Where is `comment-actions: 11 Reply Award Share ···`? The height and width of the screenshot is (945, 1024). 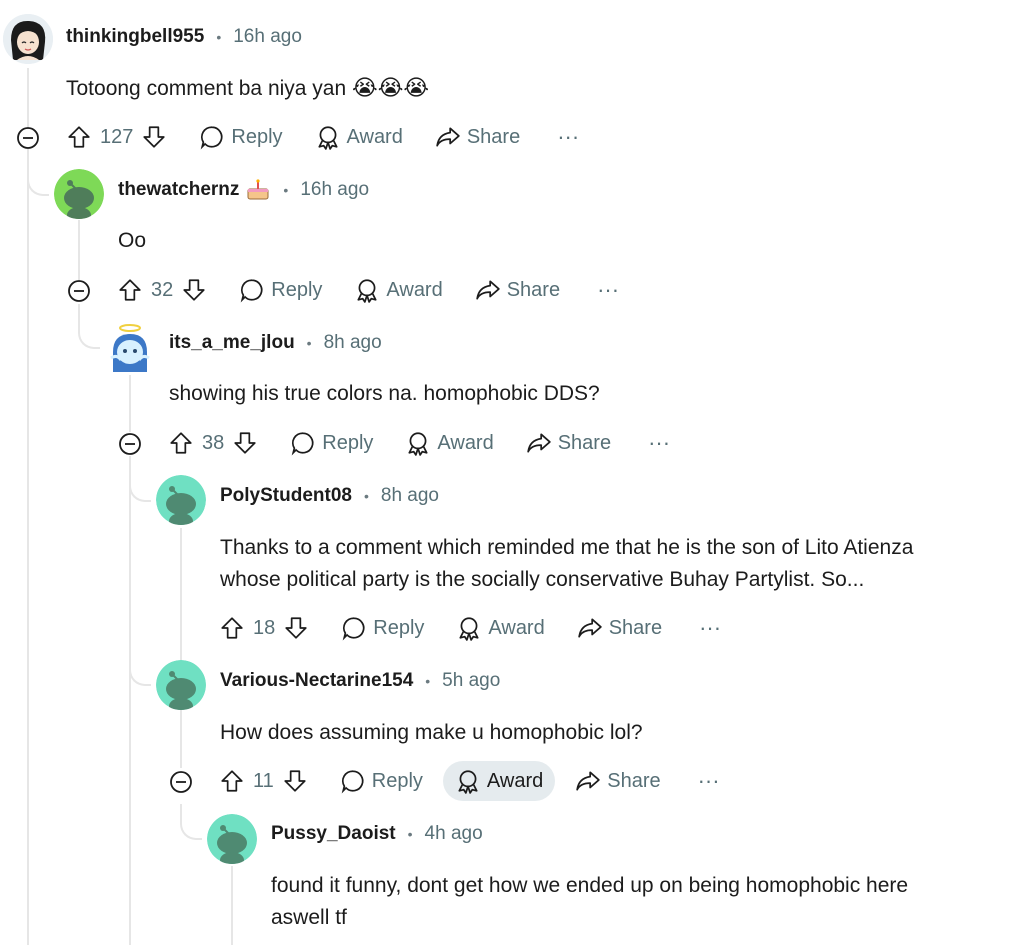
comment-actions: 11 Reply Award Share ··· is located at coordinates (474, 781).